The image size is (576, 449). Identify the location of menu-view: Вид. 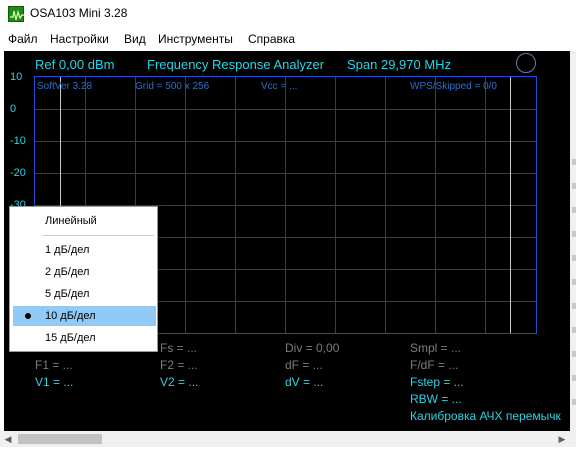
(135, 39).